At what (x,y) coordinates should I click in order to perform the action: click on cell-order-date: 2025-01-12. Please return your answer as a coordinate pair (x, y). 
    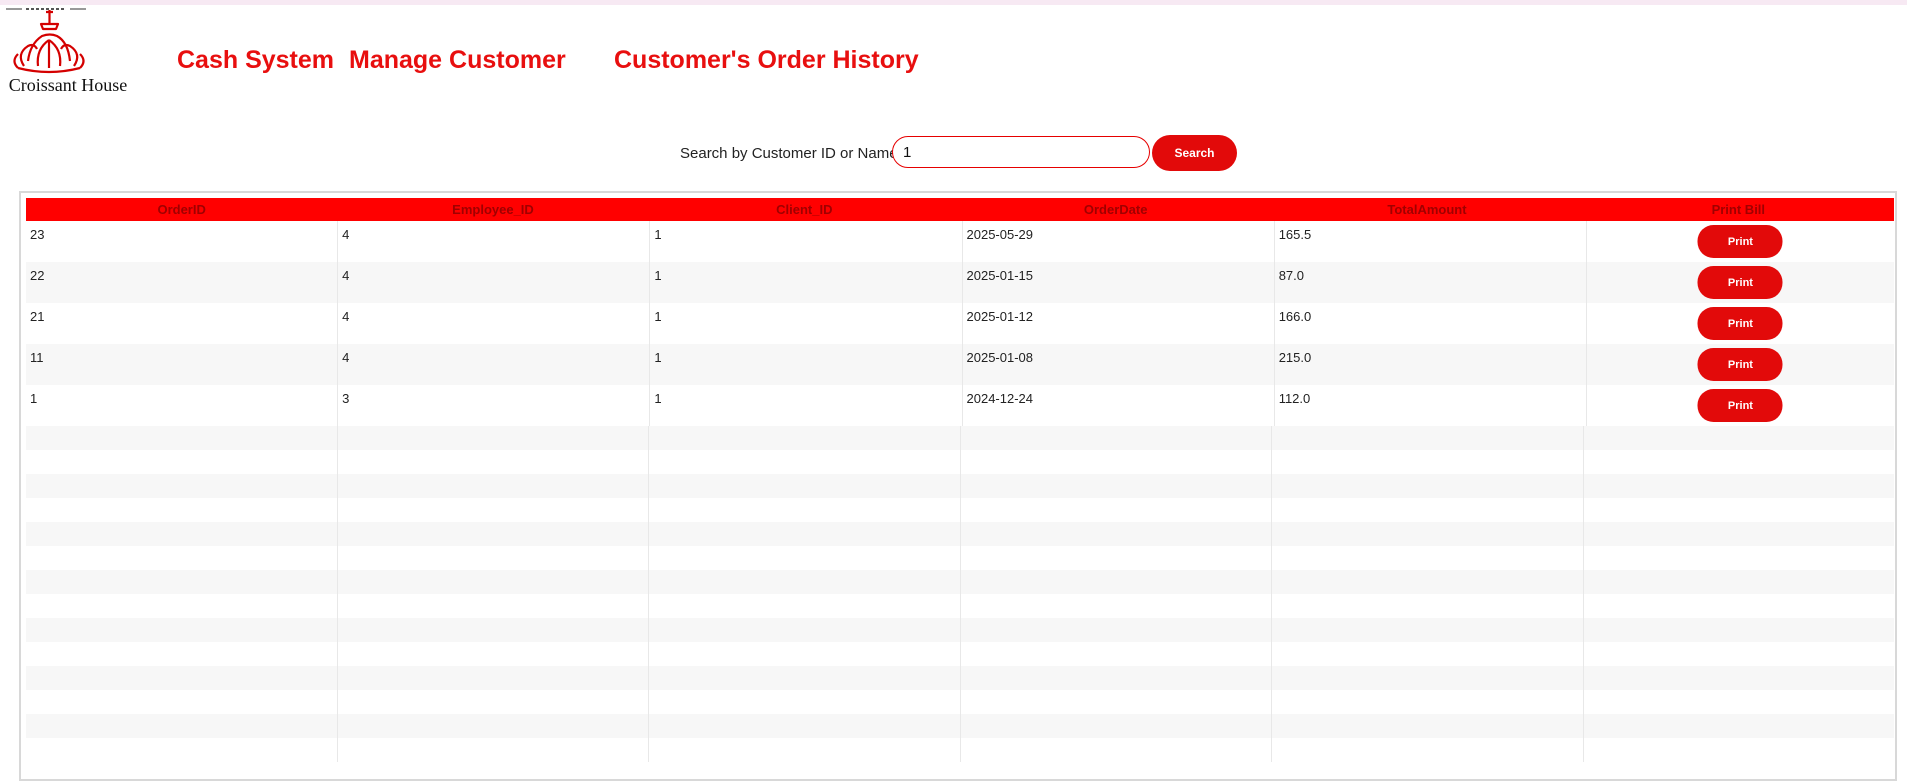
    Looking at the image, I should click on (1119, 323).